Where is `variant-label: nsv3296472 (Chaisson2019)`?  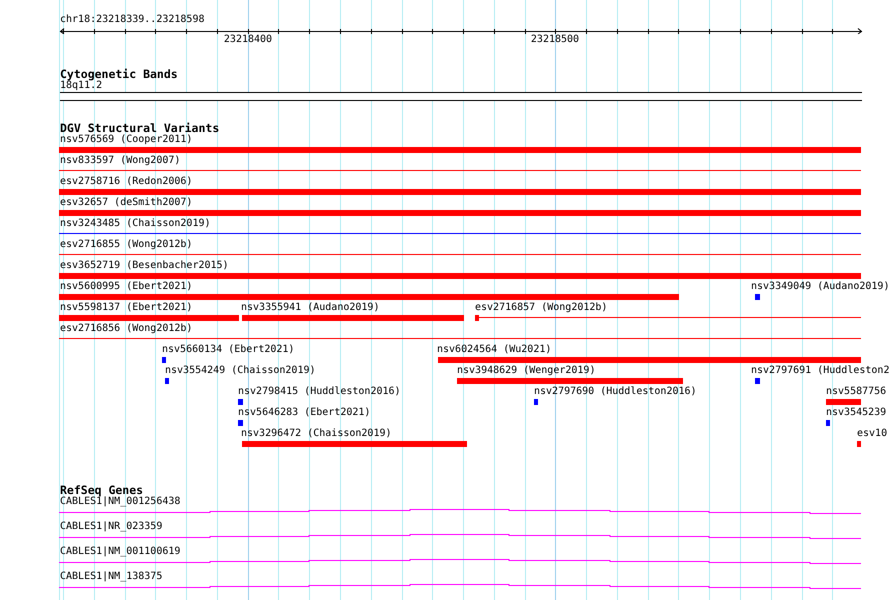 variant-label: nsv3296472 (Chaisson2019) is located at coordinates (316, 434).